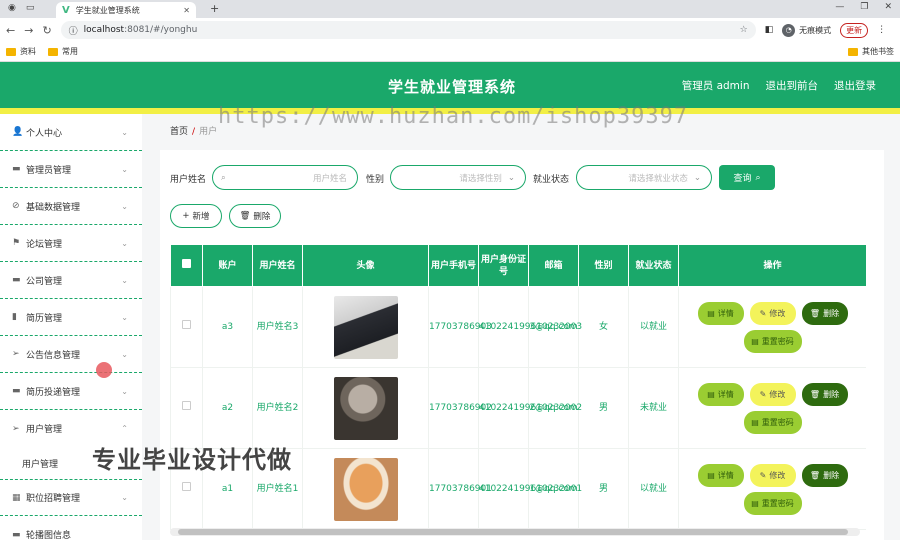 This screenshot has width=900, height=553. Describe the element at coordinates (255, 216) in the screenshot. I see `delete-button: 🗑 删除` at that location.